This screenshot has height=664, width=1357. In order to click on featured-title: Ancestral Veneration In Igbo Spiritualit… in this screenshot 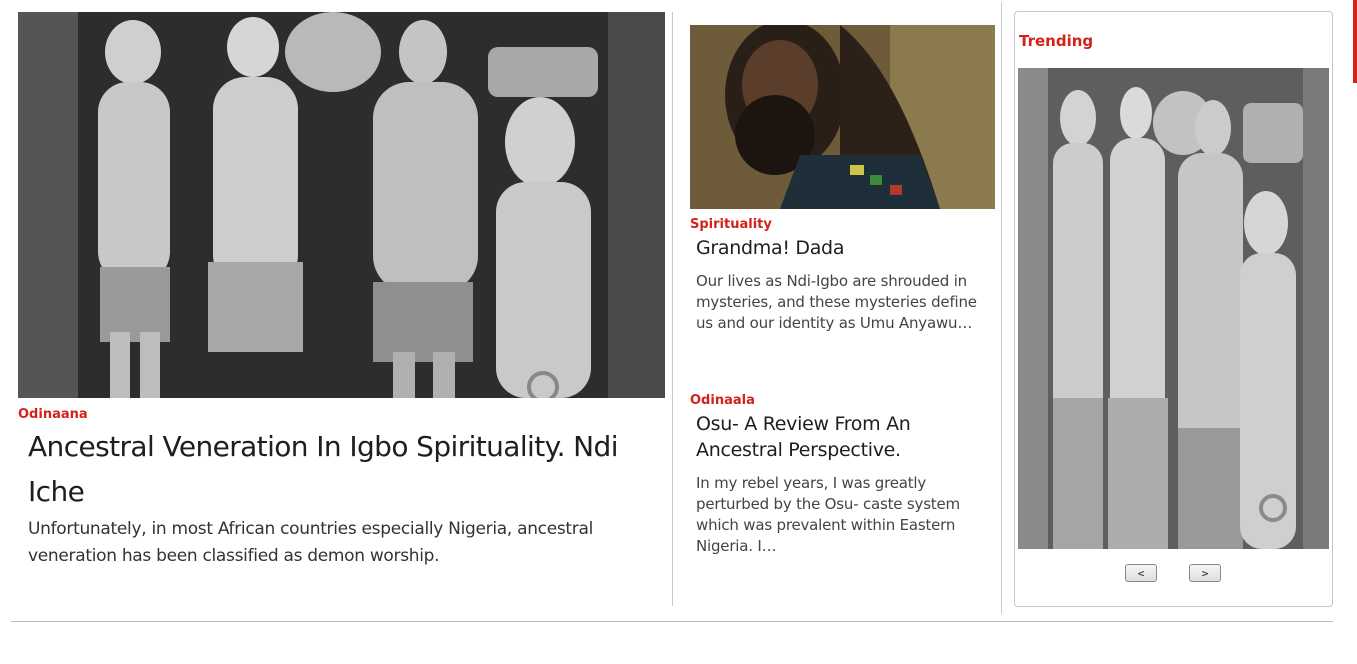, I will do `click(341, 469)`.